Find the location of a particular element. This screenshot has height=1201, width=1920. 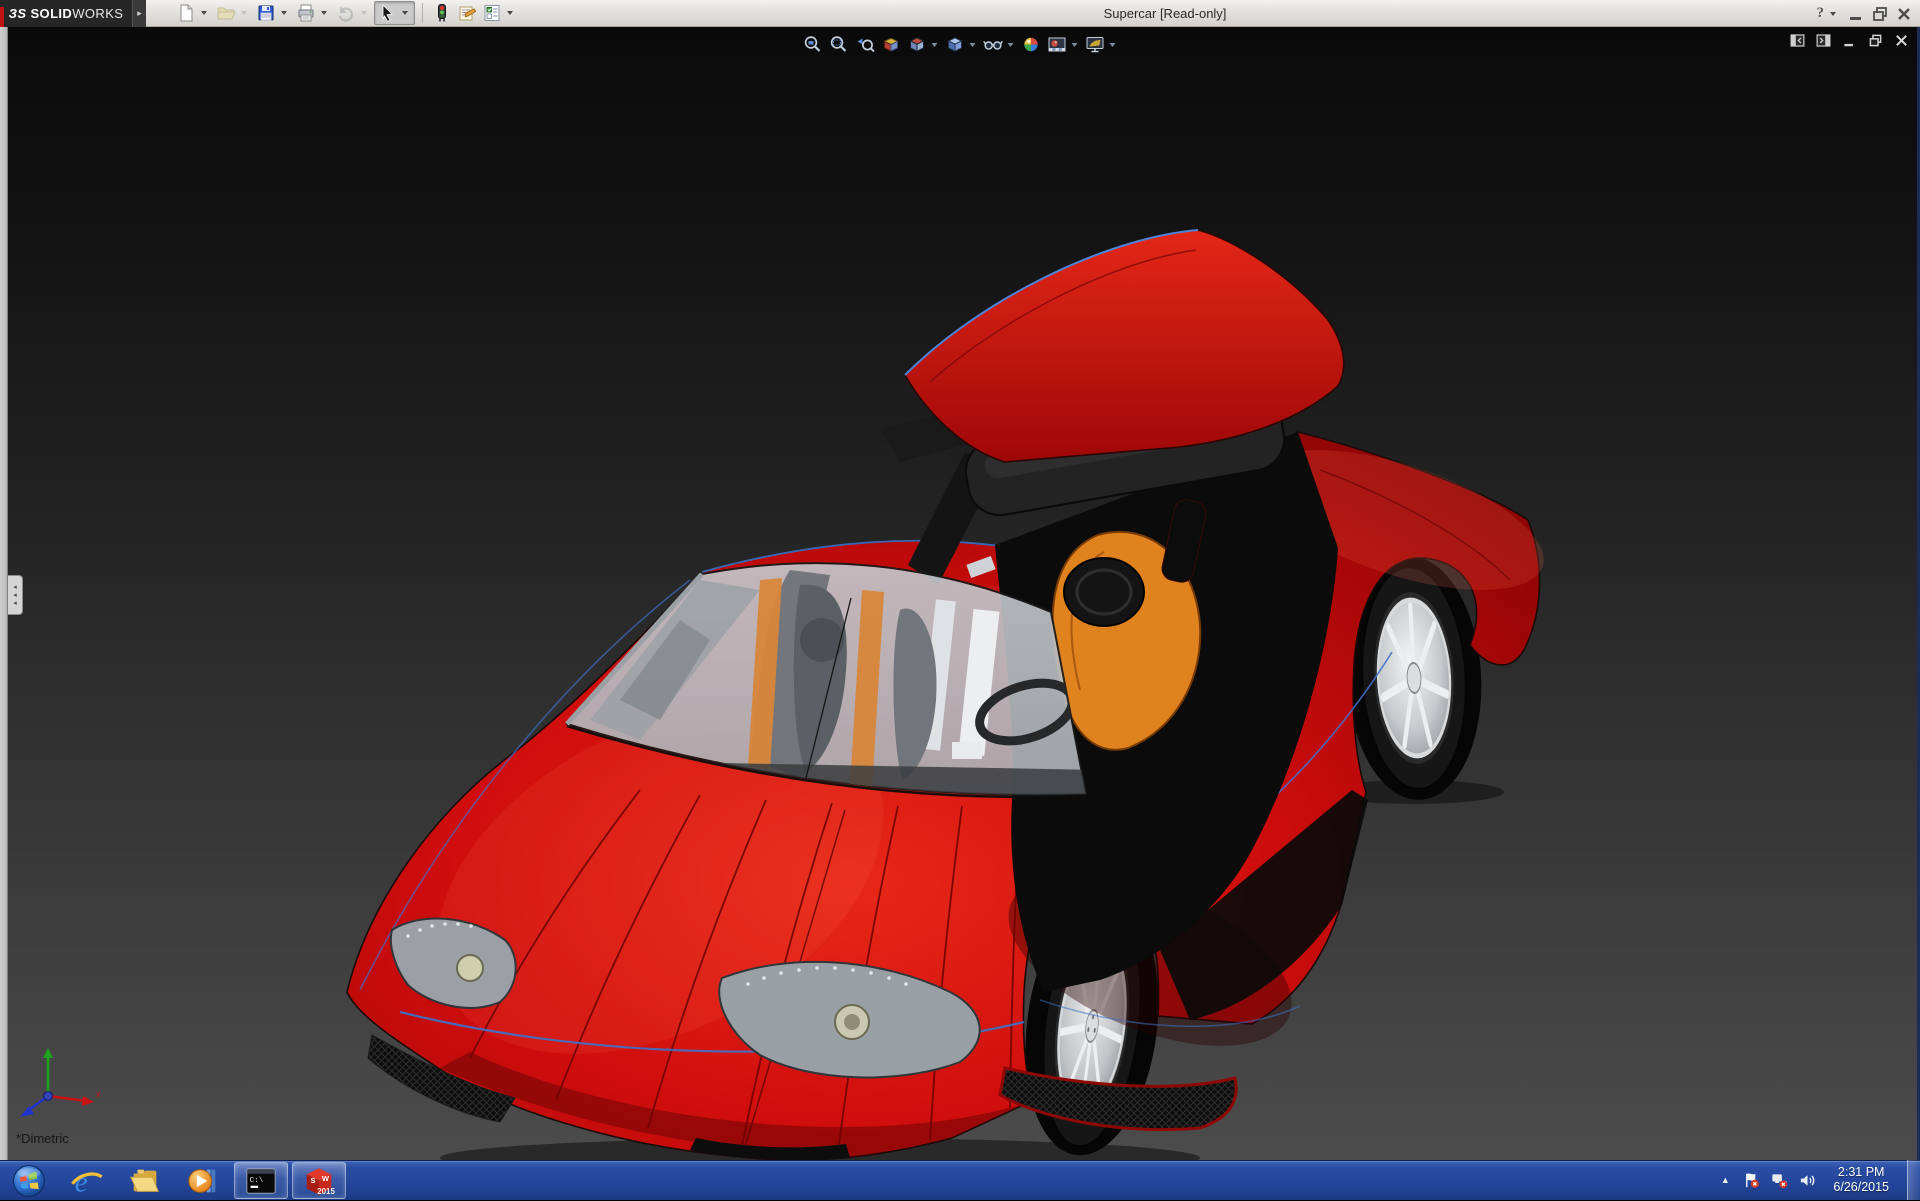

comment-button is located at coordinates (467, 13).